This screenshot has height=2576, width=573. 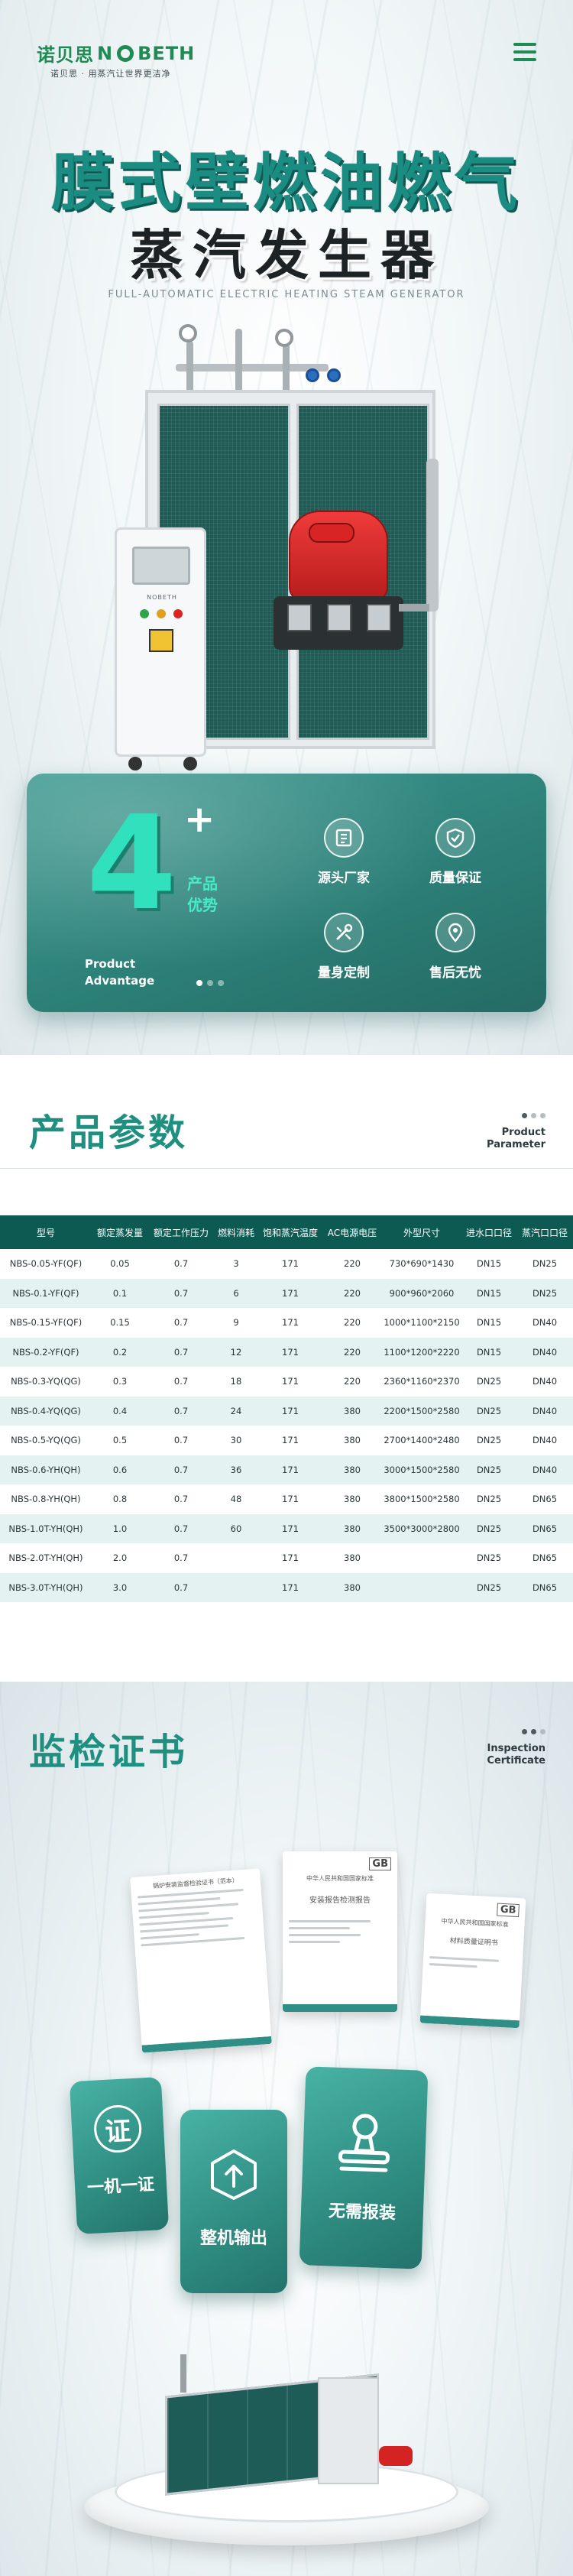 What do you see at coordinates (46, 1232) in the screenshot?
I see `table-header-cell: 型号` at bounding box center [46, 1232].